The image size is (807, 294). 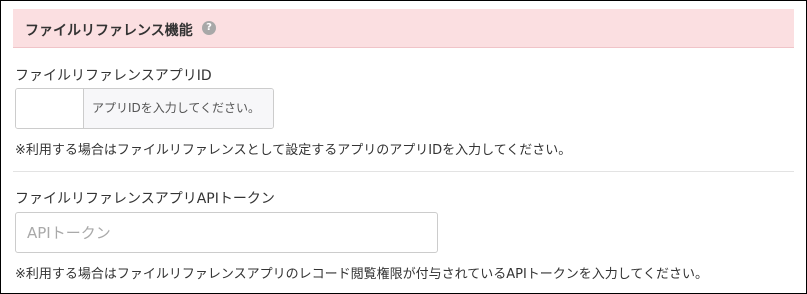 I want to click on help-icon: ?, so click(x=209, y=28).